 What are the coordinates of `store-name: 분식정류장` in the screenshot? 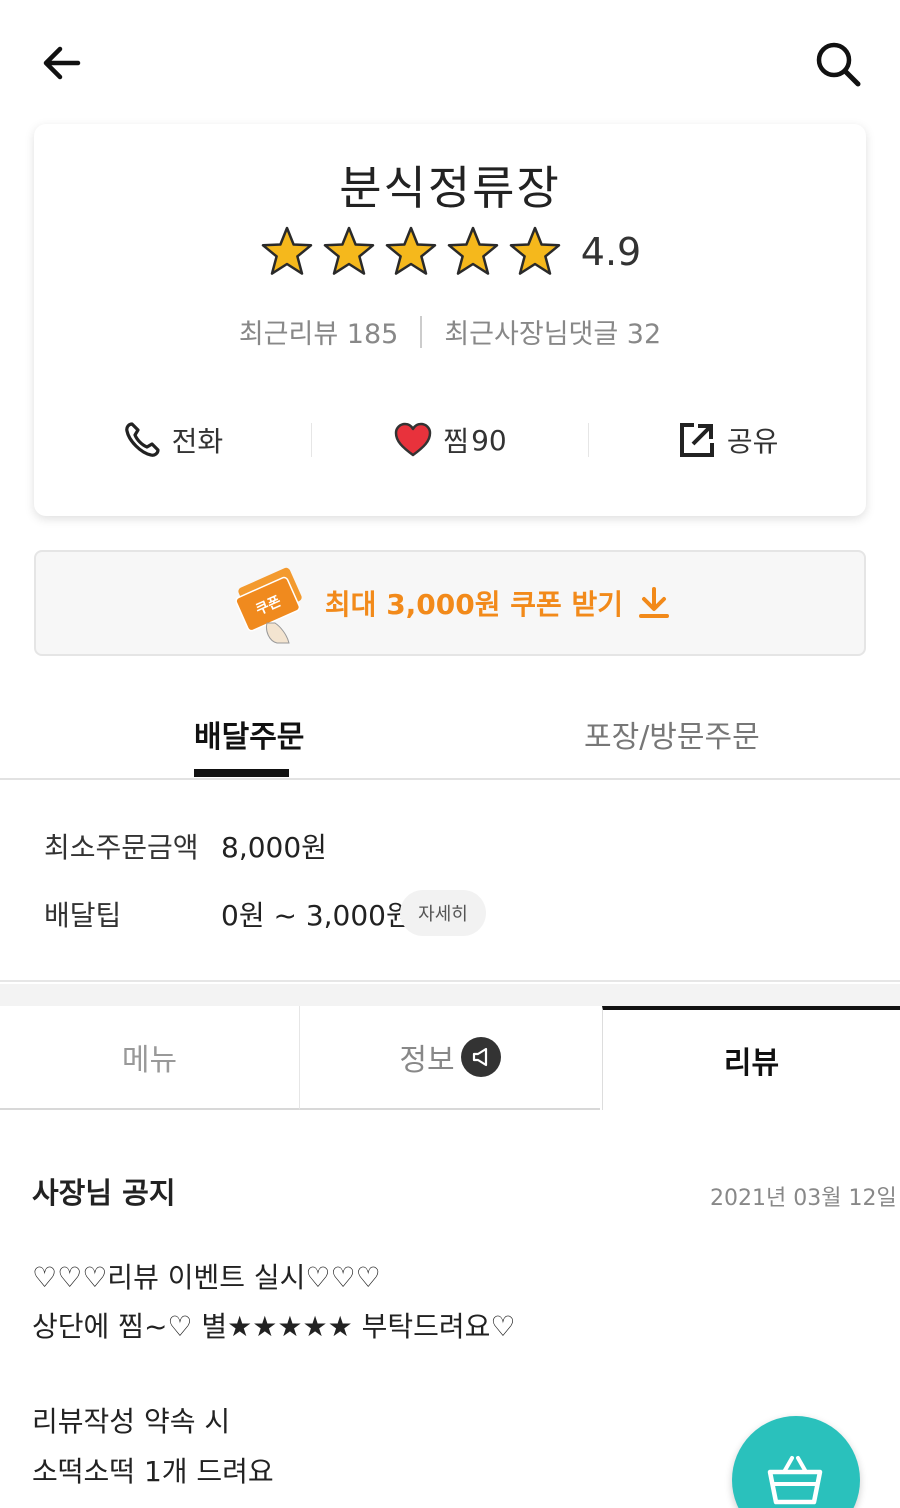 It's located at (450, 188).